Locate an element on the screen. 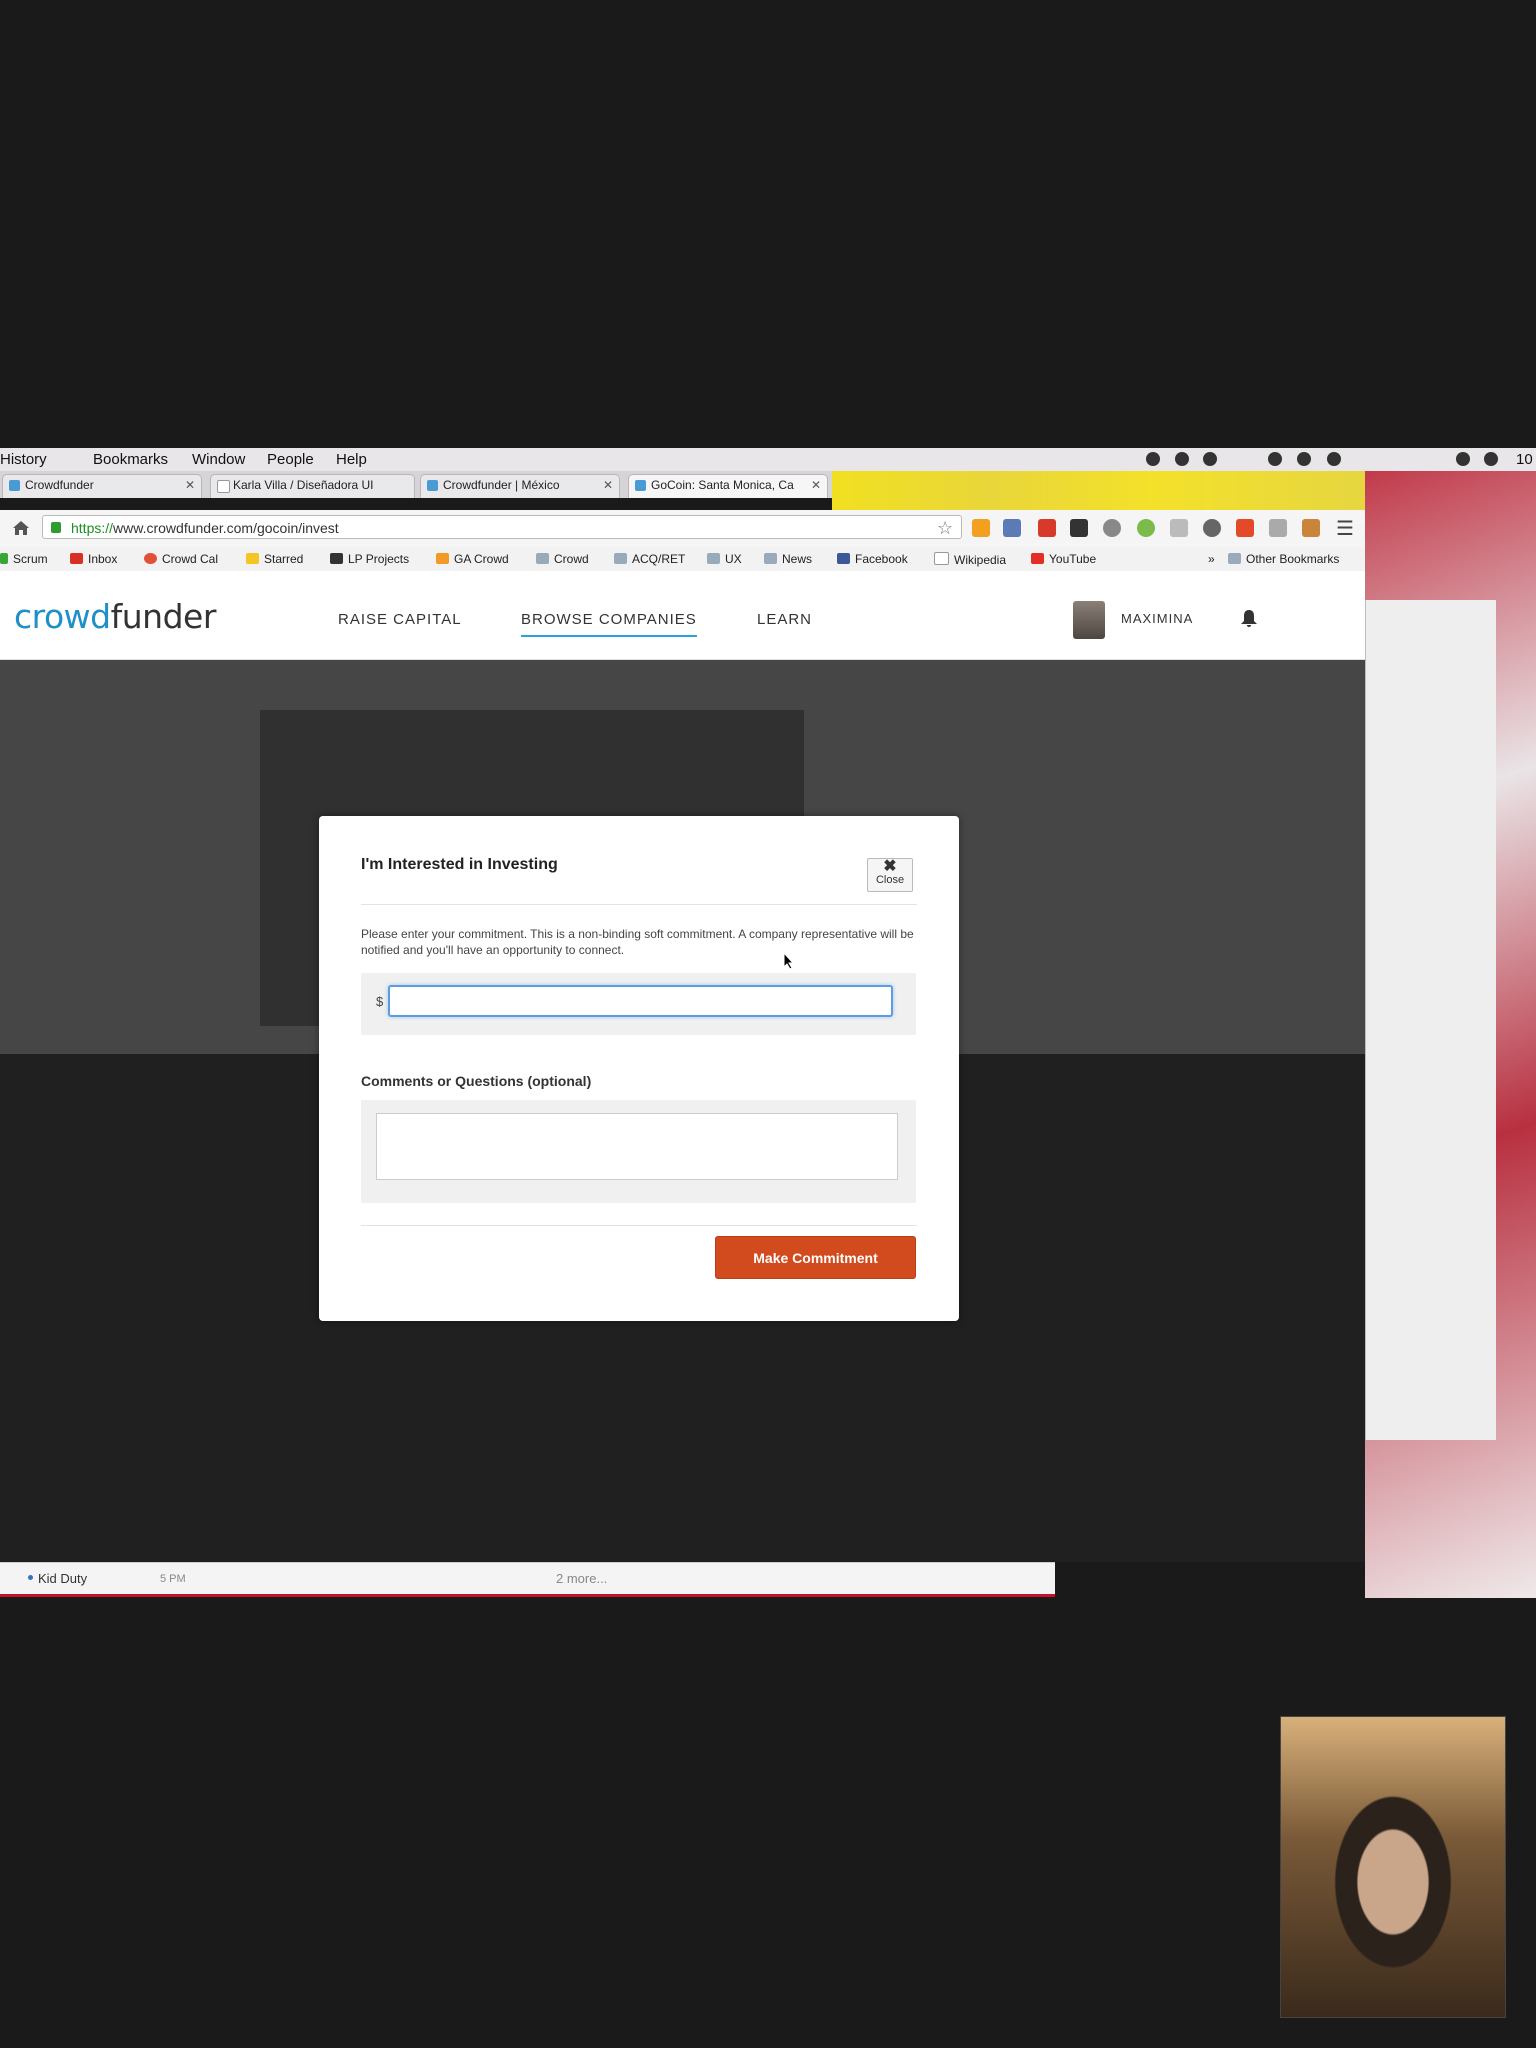  chrome-menu-icon: ☰ is located at coordinates (1345, 528).